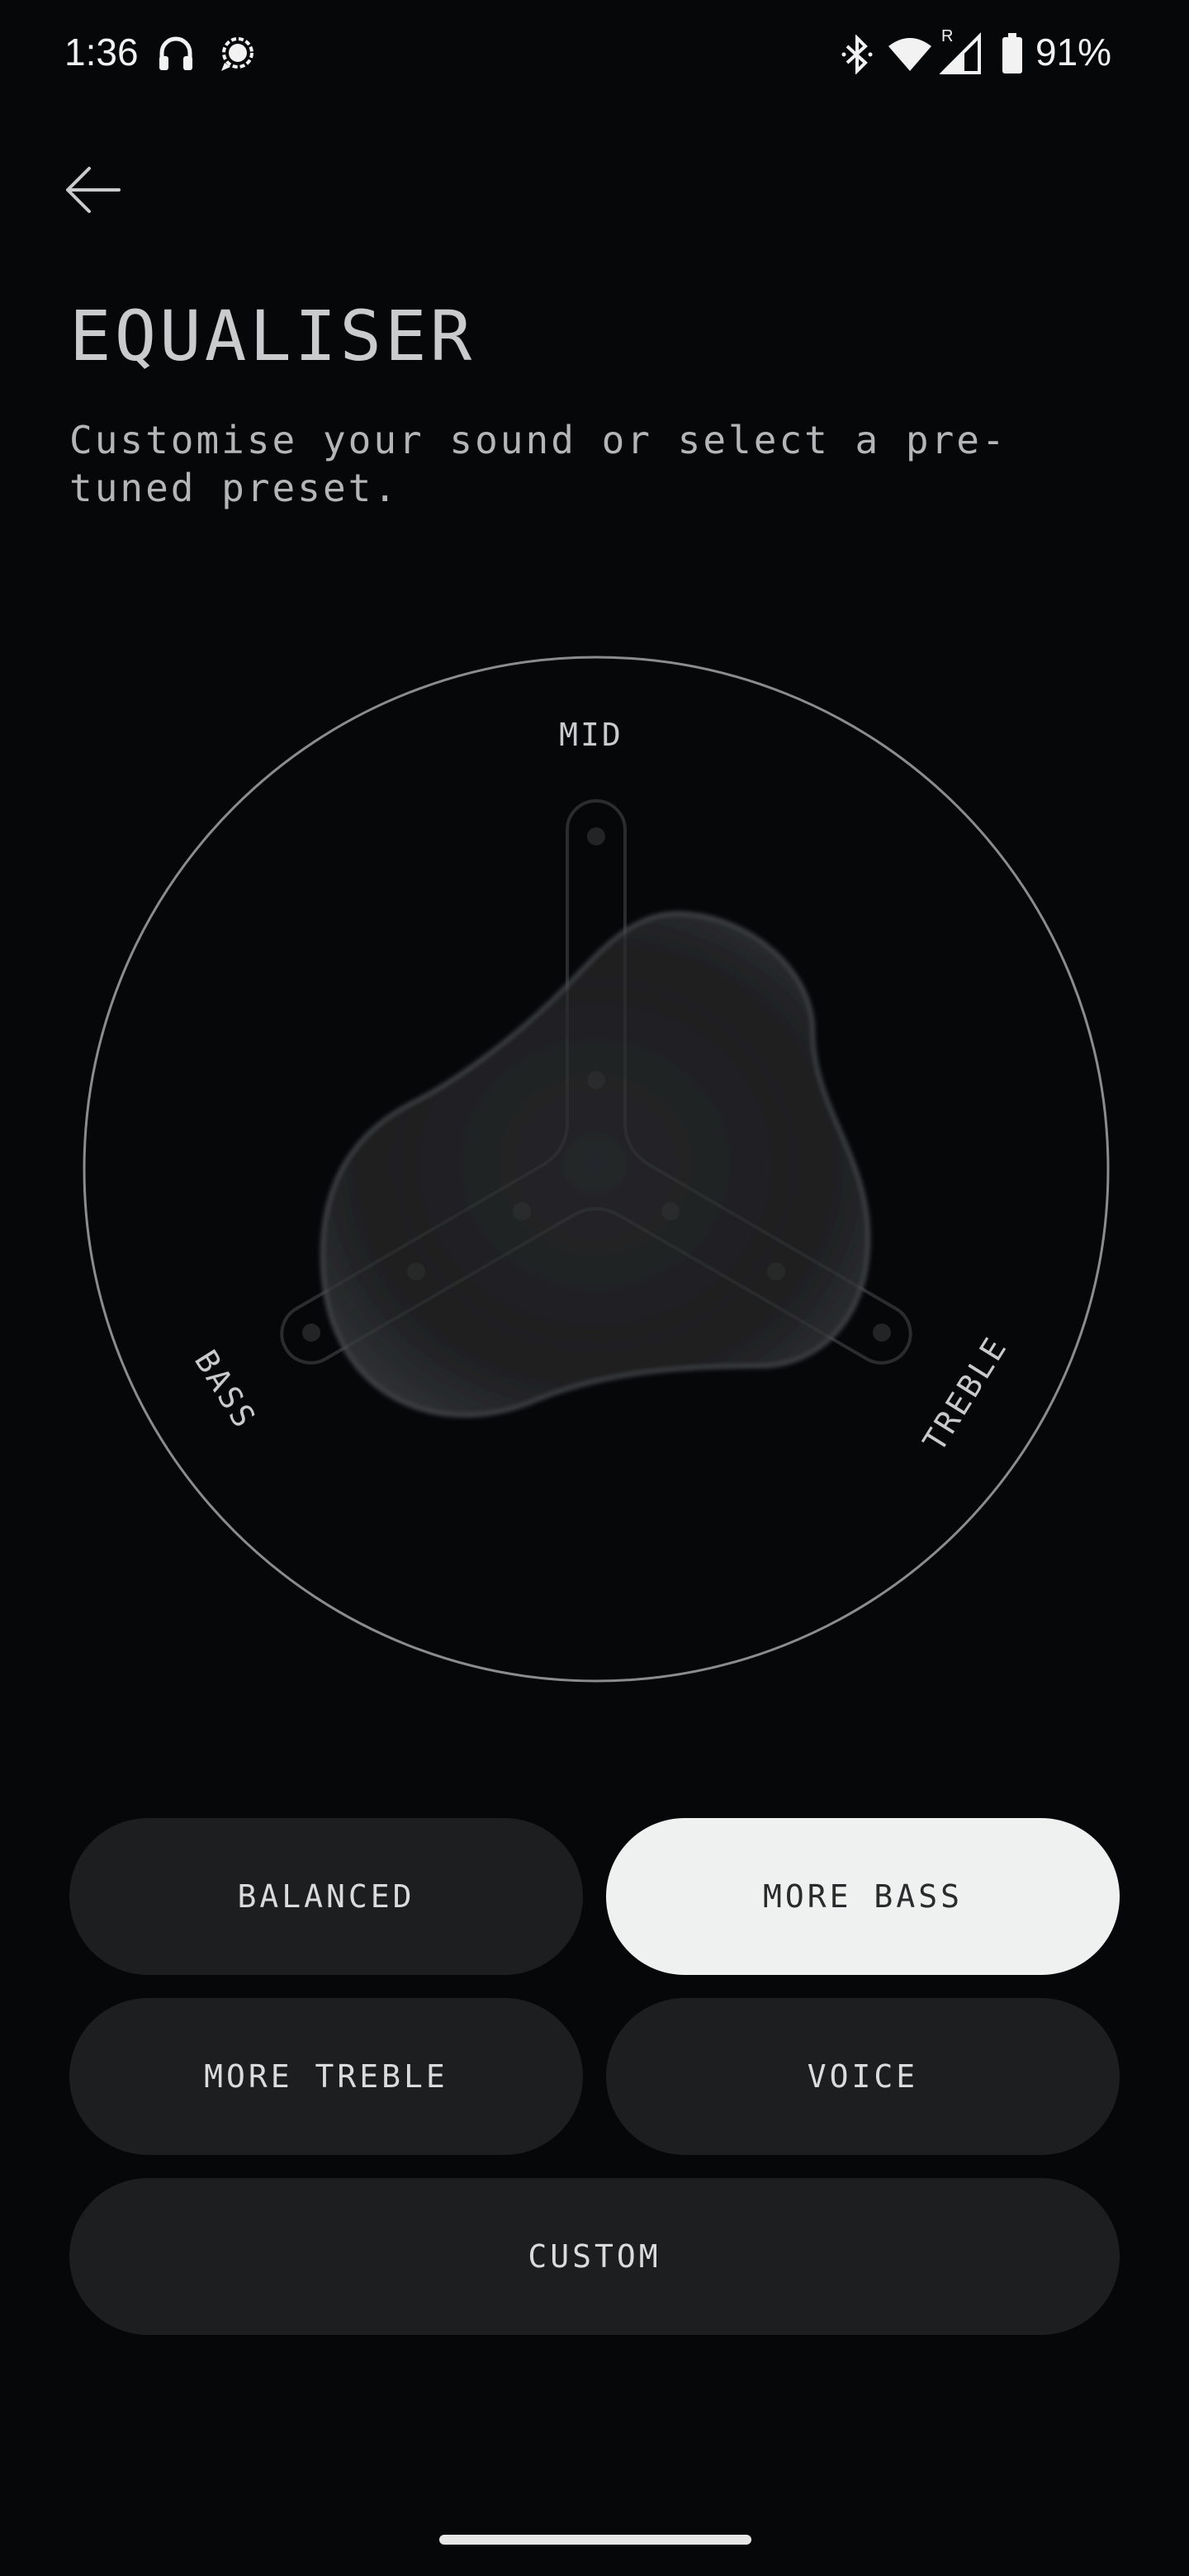 The image size is (1189, 2576). I want to click on preset-voice-button: VOICE, so click(863, 2076).